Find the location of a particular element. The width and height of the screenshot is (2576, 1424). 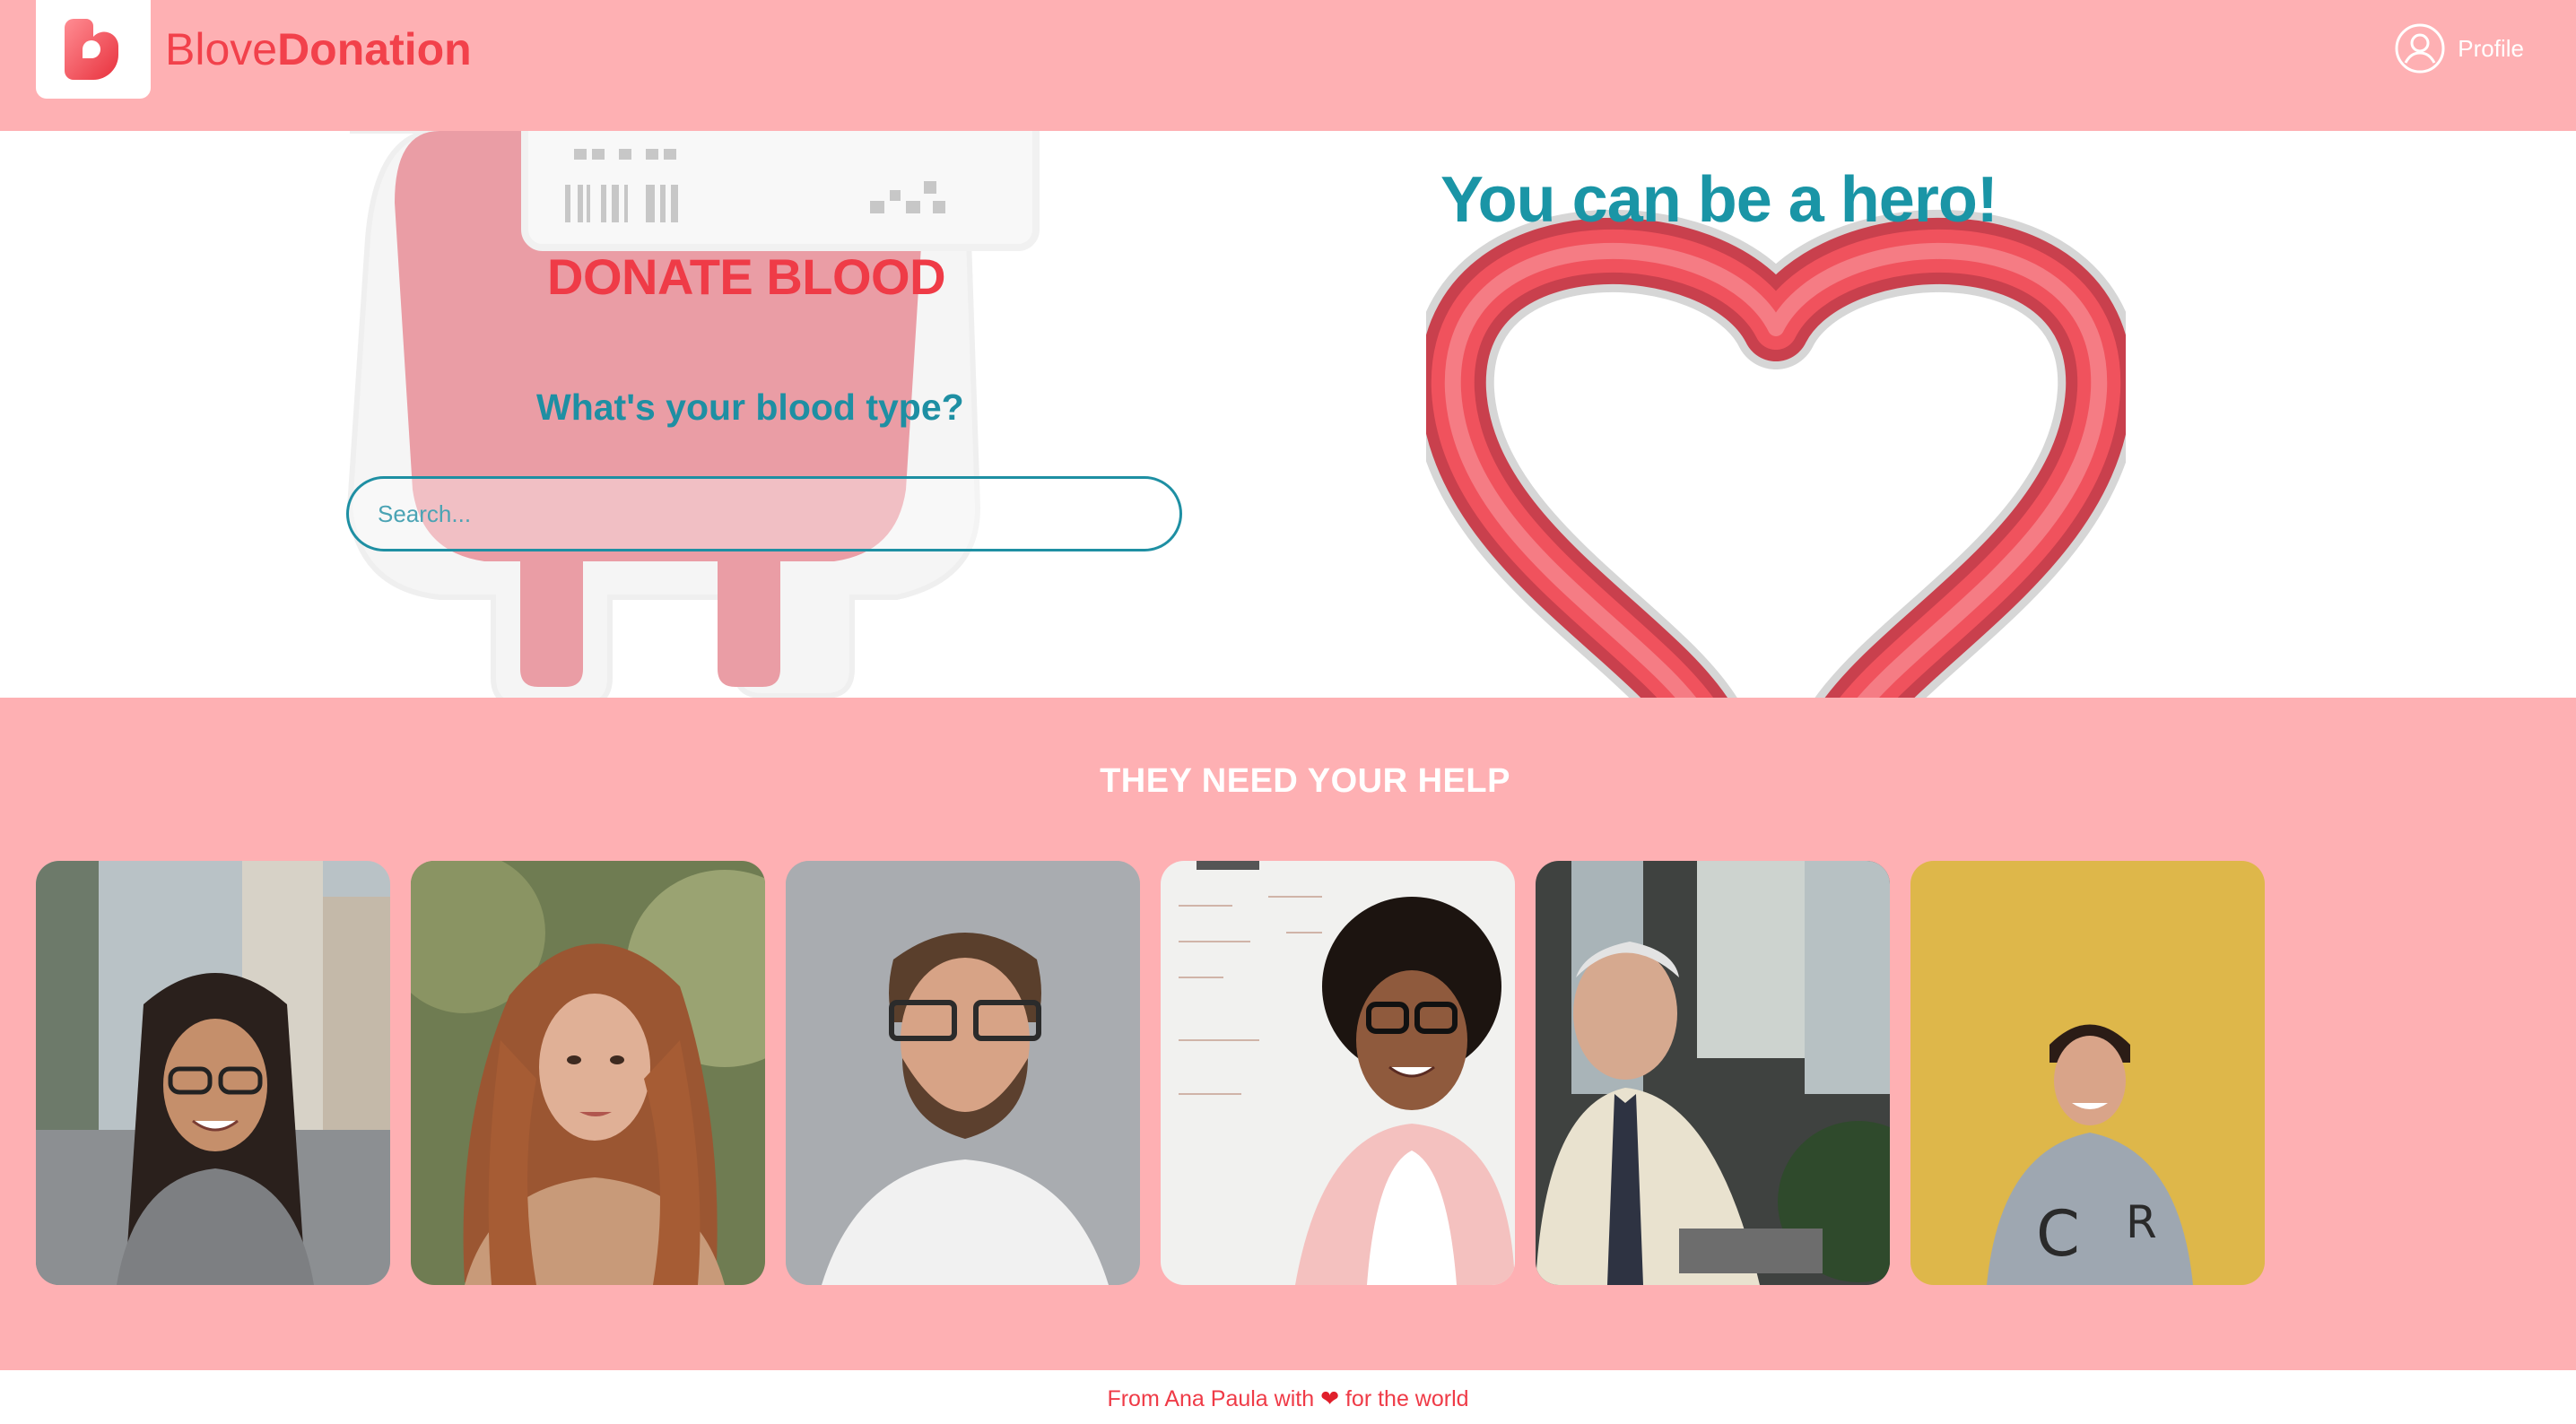

svg-text: C is located at coordinates (2058, 1234).